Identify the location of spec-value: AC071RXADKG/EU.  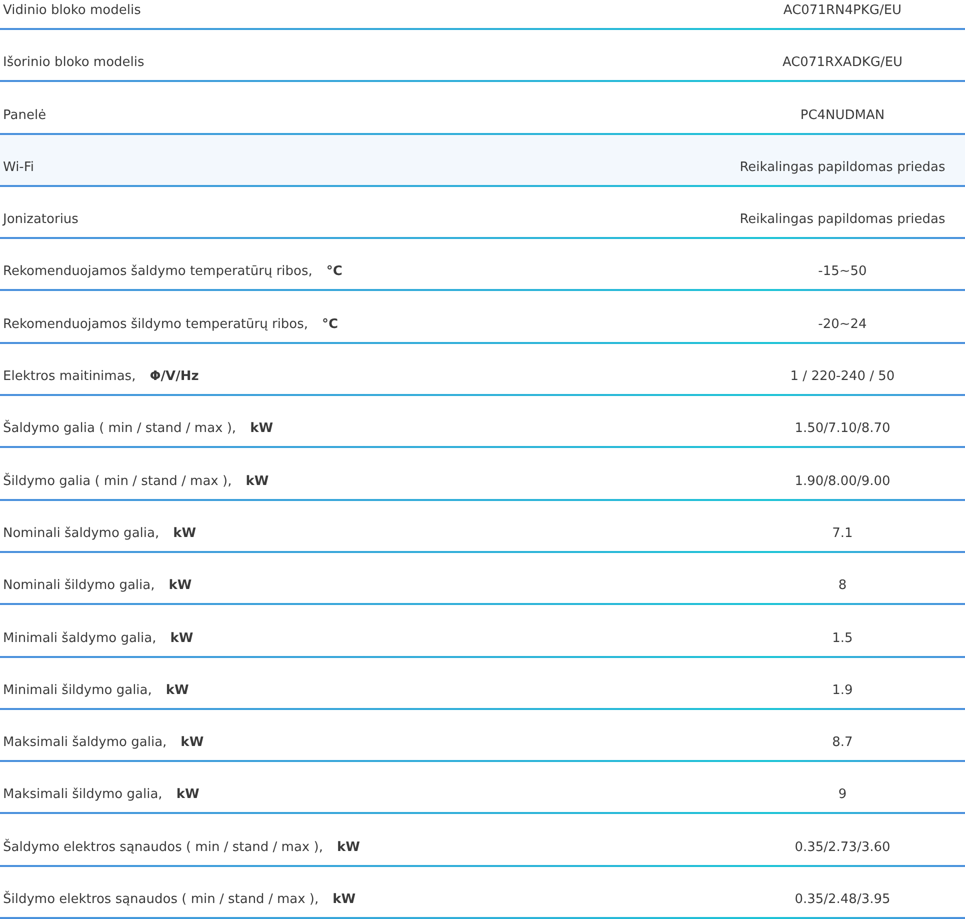
(842, 62).